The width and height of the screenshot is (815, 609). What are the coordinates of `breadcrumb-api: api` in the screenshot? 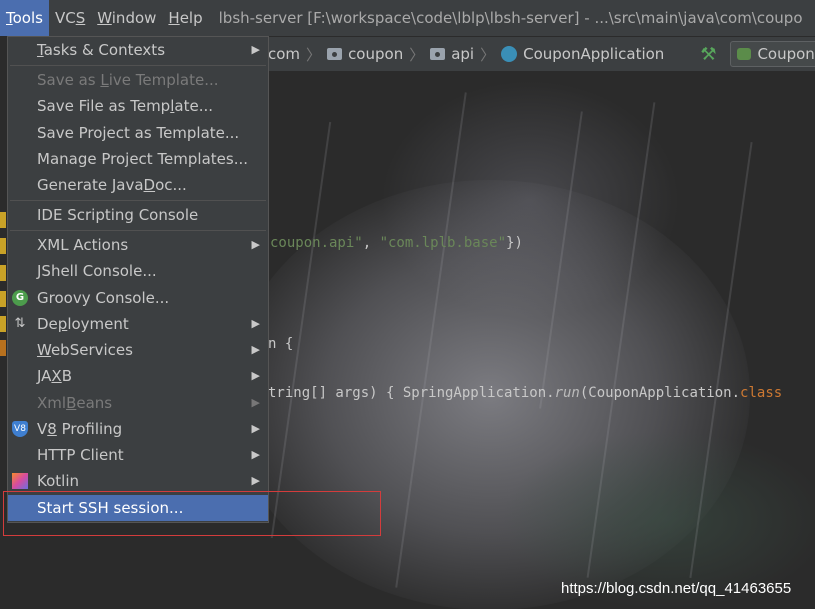 It's located at (452, 54).